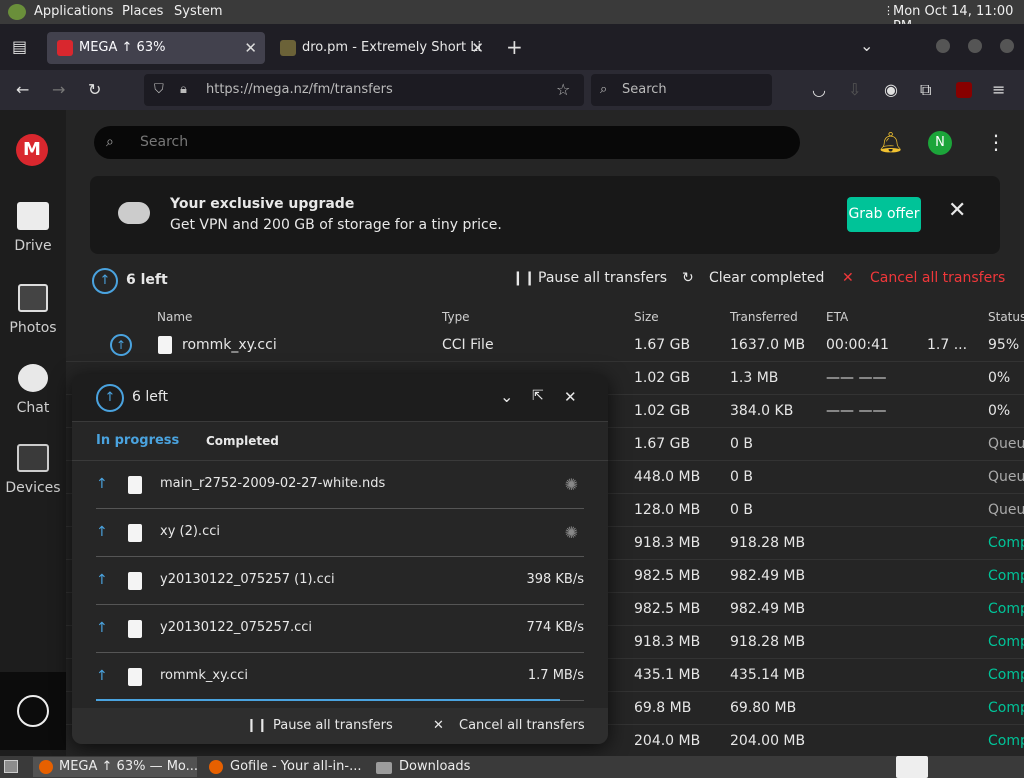 The height and width of the screenshot is (778, 1024). What do you see at coordinates (570, 397) in the screenshot?
I see `close-popup-icon: ✕` at bounding box center [570, 397].